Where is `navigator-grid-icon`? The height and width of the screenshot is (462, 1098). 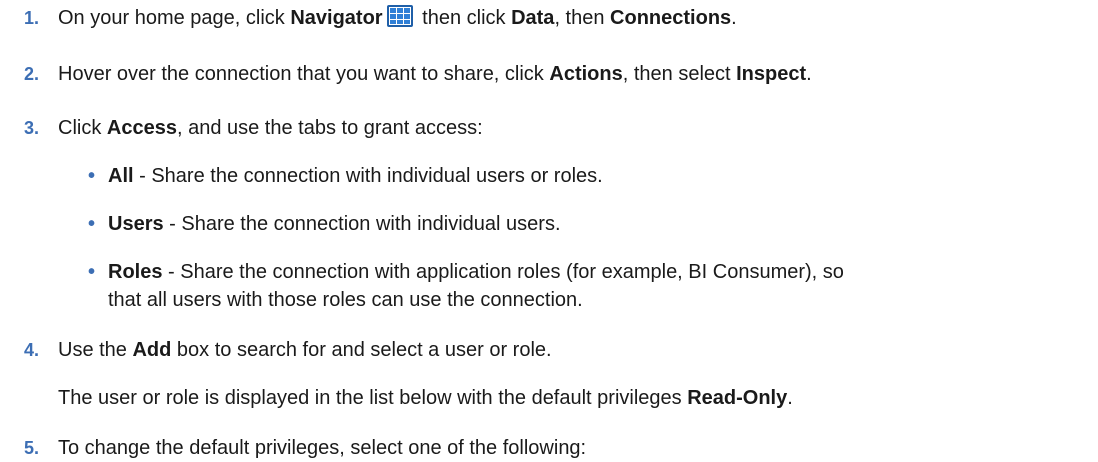 navigator-grid-icon is located at coordinates (399, 16).